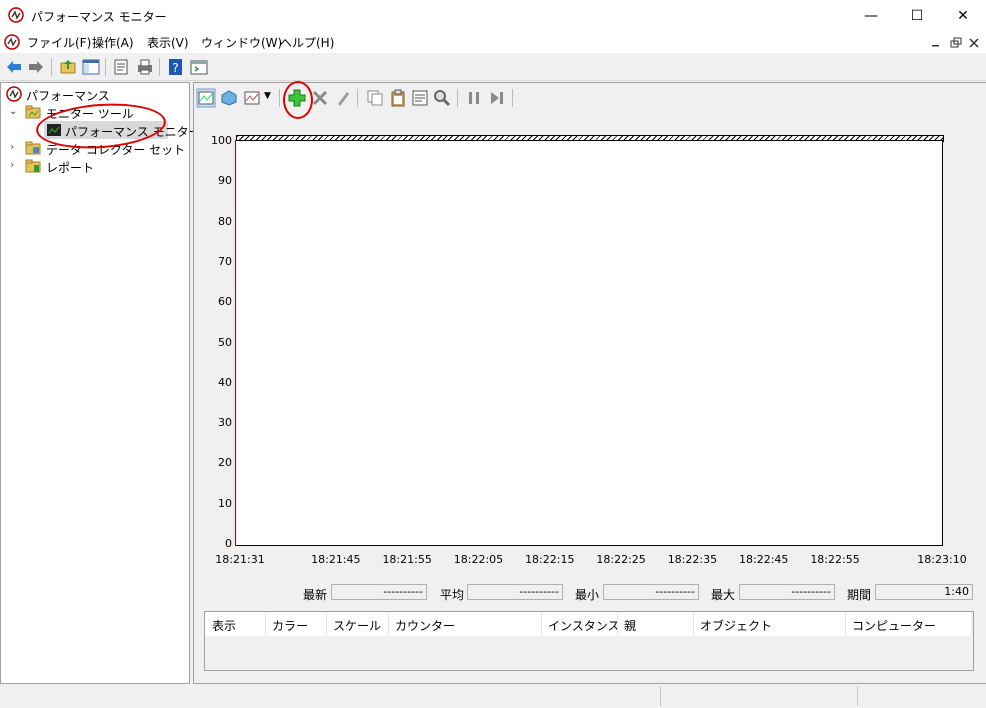 The image size is (986, 708). I want to click on x-tick-label: 18:22:45, so click(764, 559).